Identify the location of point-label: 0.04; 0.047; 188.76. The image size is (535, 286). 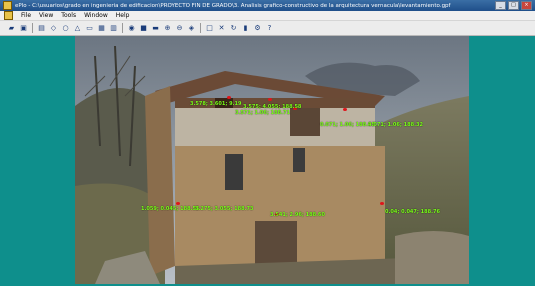
(412, 212).